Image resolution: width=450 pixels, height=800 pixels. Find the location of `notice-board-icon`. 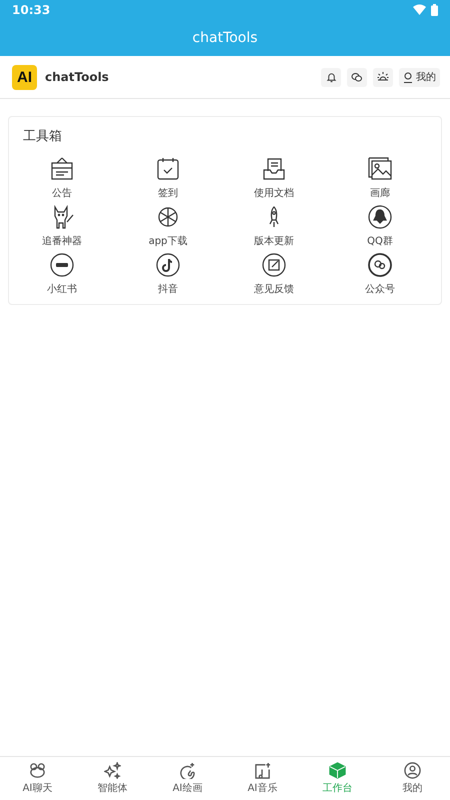

notice-board-icon is located at coordinates (62, 169).